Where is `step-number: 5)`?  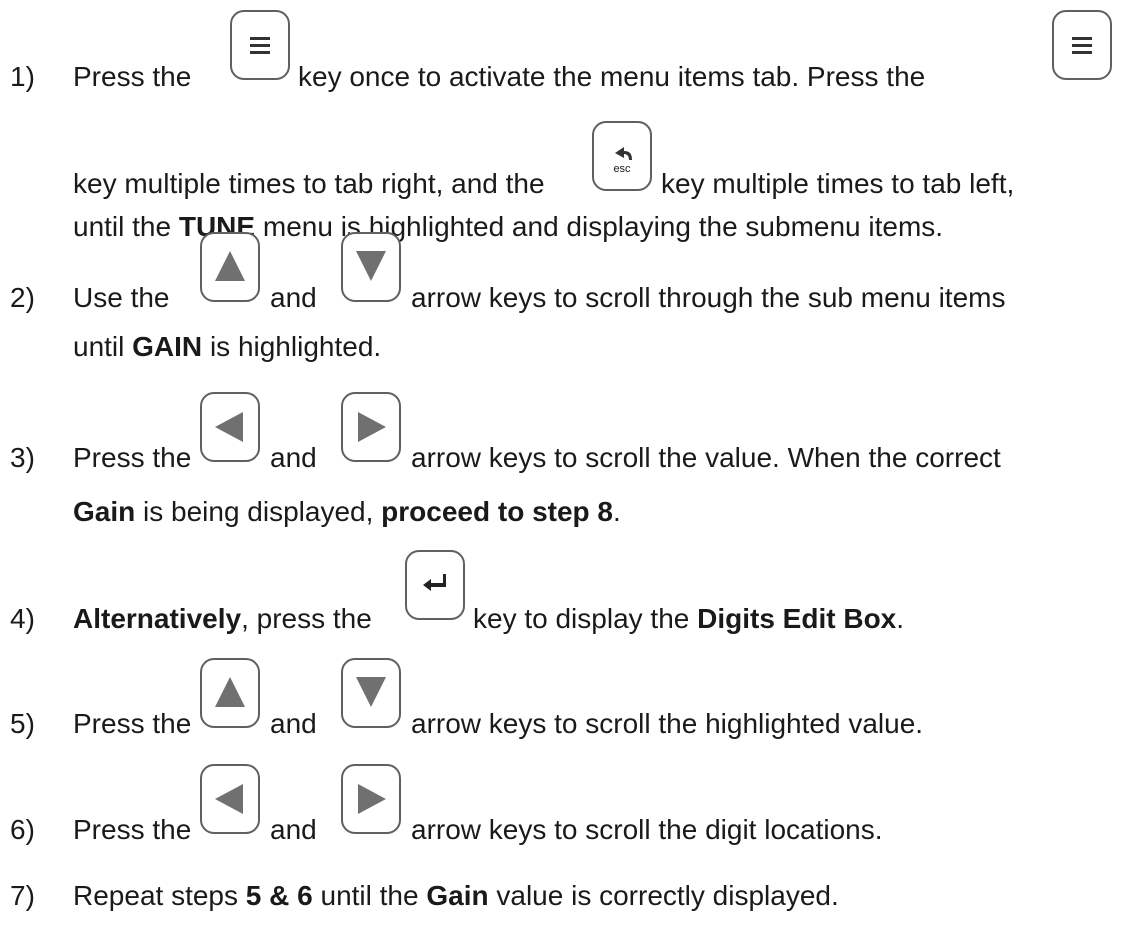 step-number: 5) is located at coordinates (22, 723).